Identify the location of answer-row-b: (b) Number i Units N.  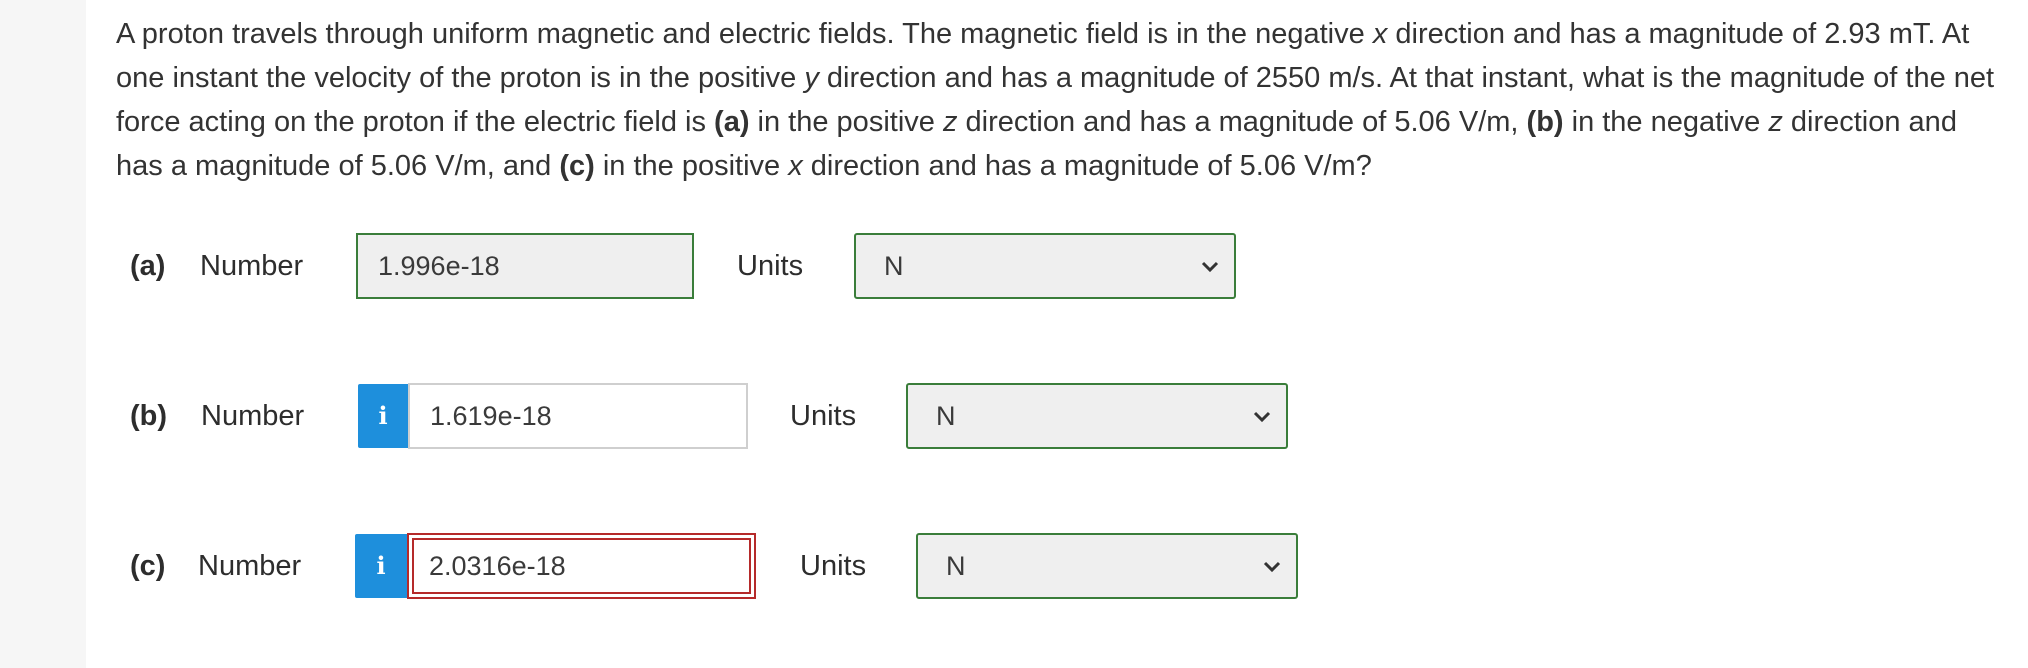
(700, 416).